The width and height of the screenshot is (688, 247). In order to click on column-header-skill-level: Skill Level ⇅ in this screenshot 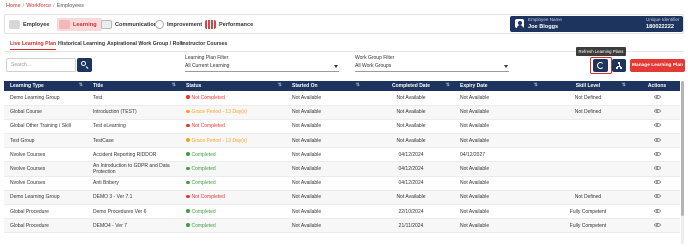, I will do `click(586, 86)`.